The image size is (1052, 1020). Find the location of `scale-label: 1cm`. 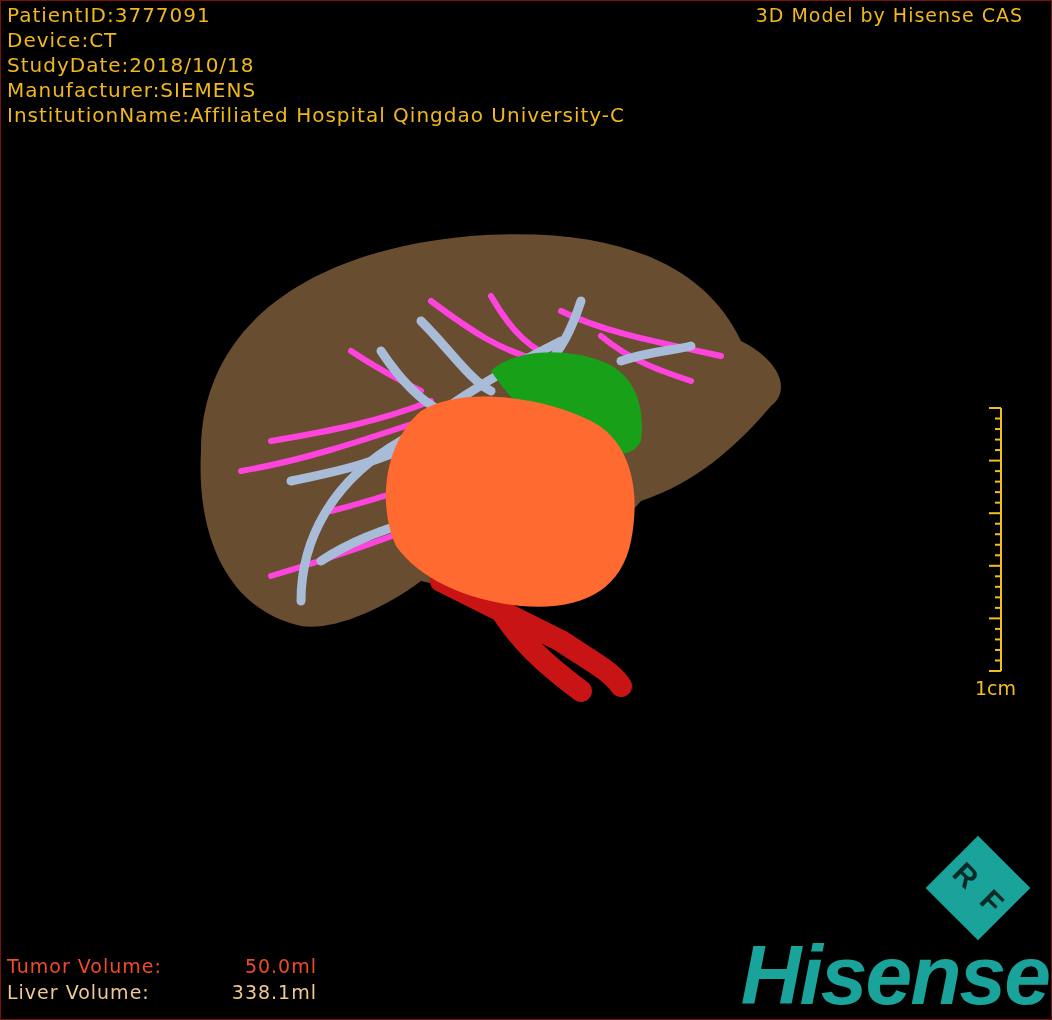

scale-label: 1cm is located at coordinates (995, 688).